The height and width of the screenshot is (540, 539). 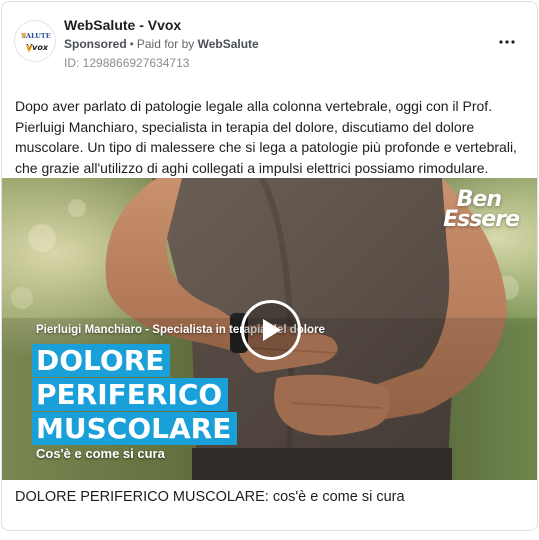 I want to click on sponsored-line: Sponsored • Paid for by WebSalute, so click(x=161, y=44).